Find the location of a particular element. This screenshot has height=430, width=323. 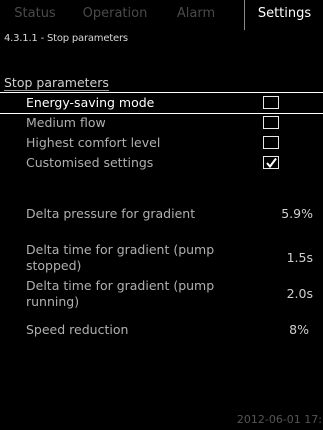

option-medium-flow: Medium flow is located at coordinates (161, 123).